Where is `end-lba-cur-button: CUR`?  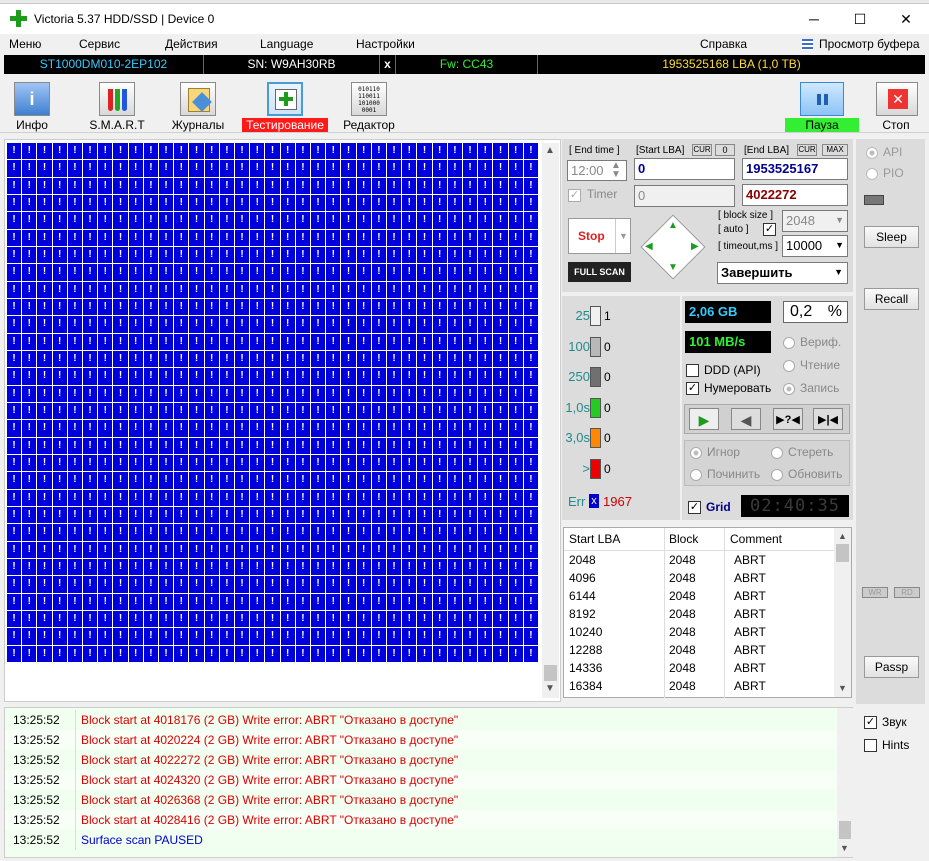
end-lba-cur-button: CUR is located at coordinates (807, 150).